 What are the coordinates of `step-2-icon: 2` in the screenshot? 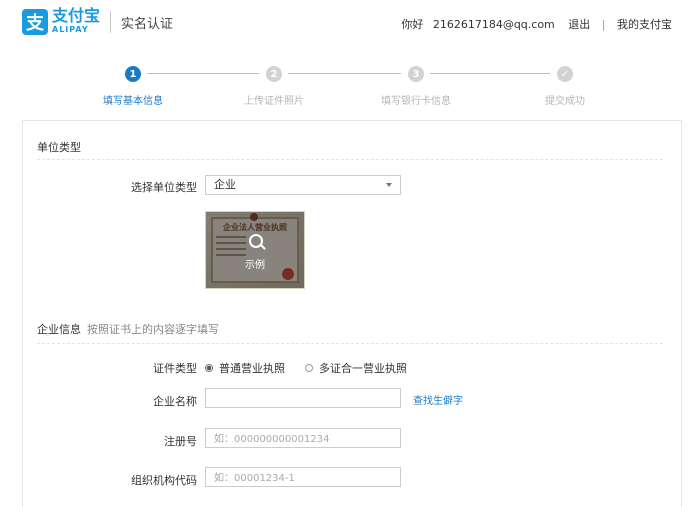 It's located at (274, 74).